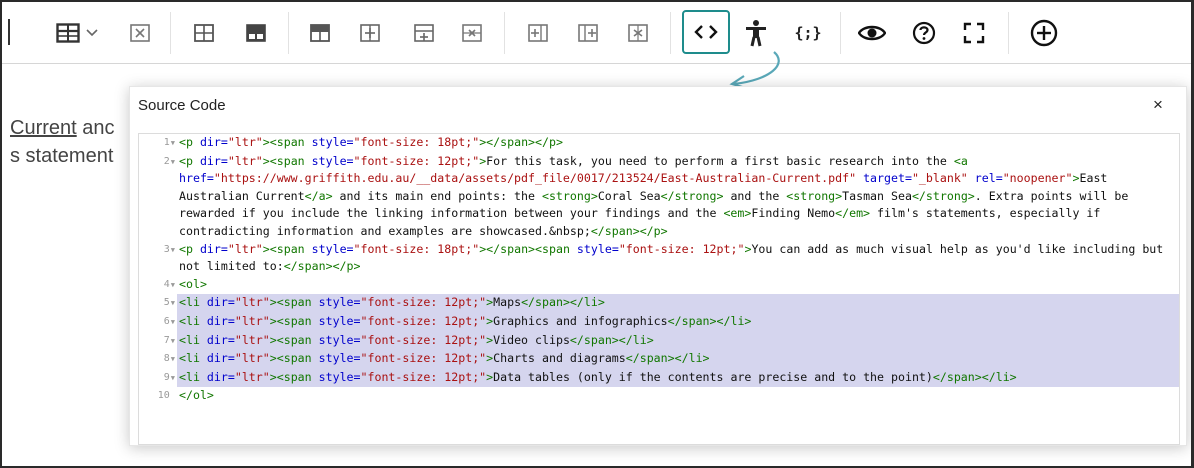 The width and height of the screenshot is (1194, 468). Describe the element at coordinates (68, 33) in the screenshot. I see `table-icon` at that location.